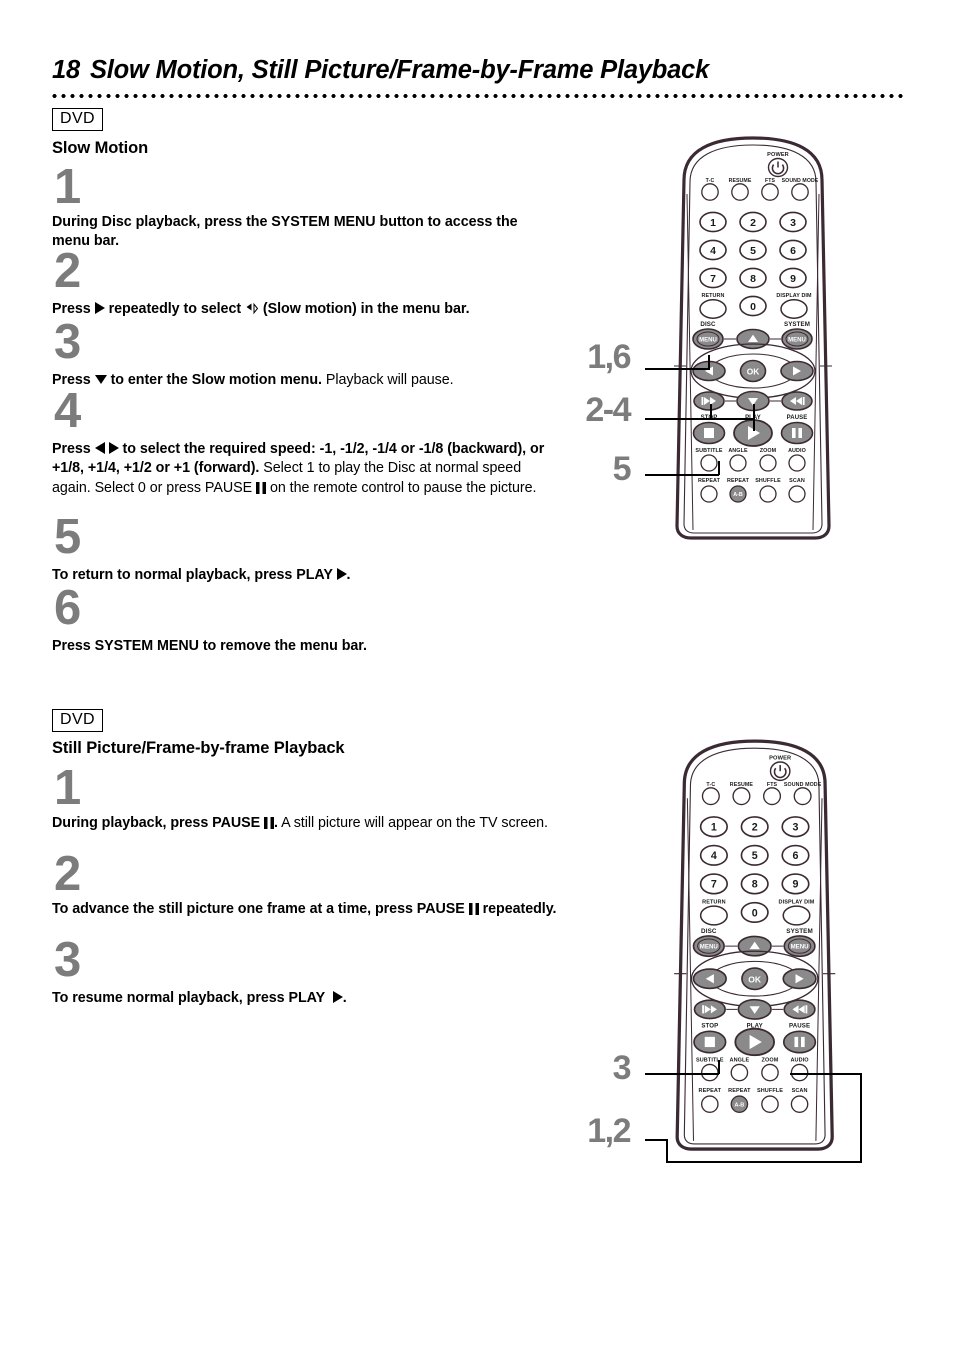 This screenshot has height=1351, width=954. I want to click on svg-text: SCAN, so click(797, 481).